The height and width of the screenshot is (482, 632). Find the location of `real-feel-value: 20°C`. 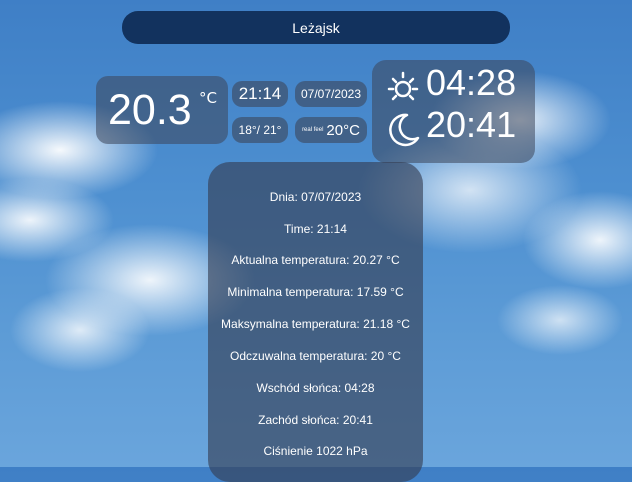

real-feel-value: 20°C is located at coordinates (343, 130).